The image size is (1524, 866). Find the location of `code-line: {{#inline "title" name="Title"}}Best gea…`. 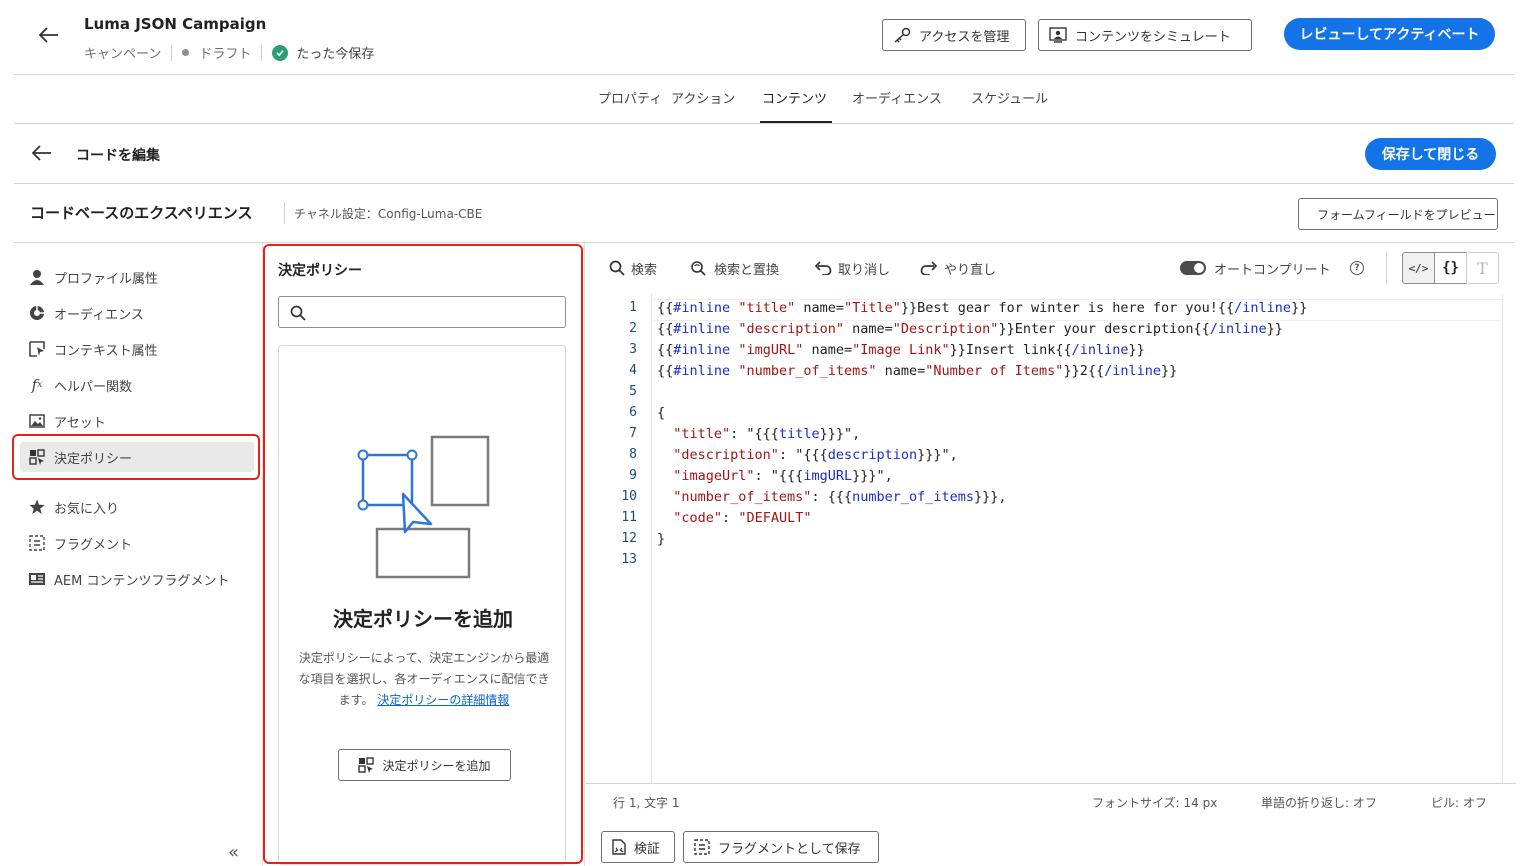

code-line: {{#inline "title" name="Title"}}Best gea… is located at coordinates (982, 308).